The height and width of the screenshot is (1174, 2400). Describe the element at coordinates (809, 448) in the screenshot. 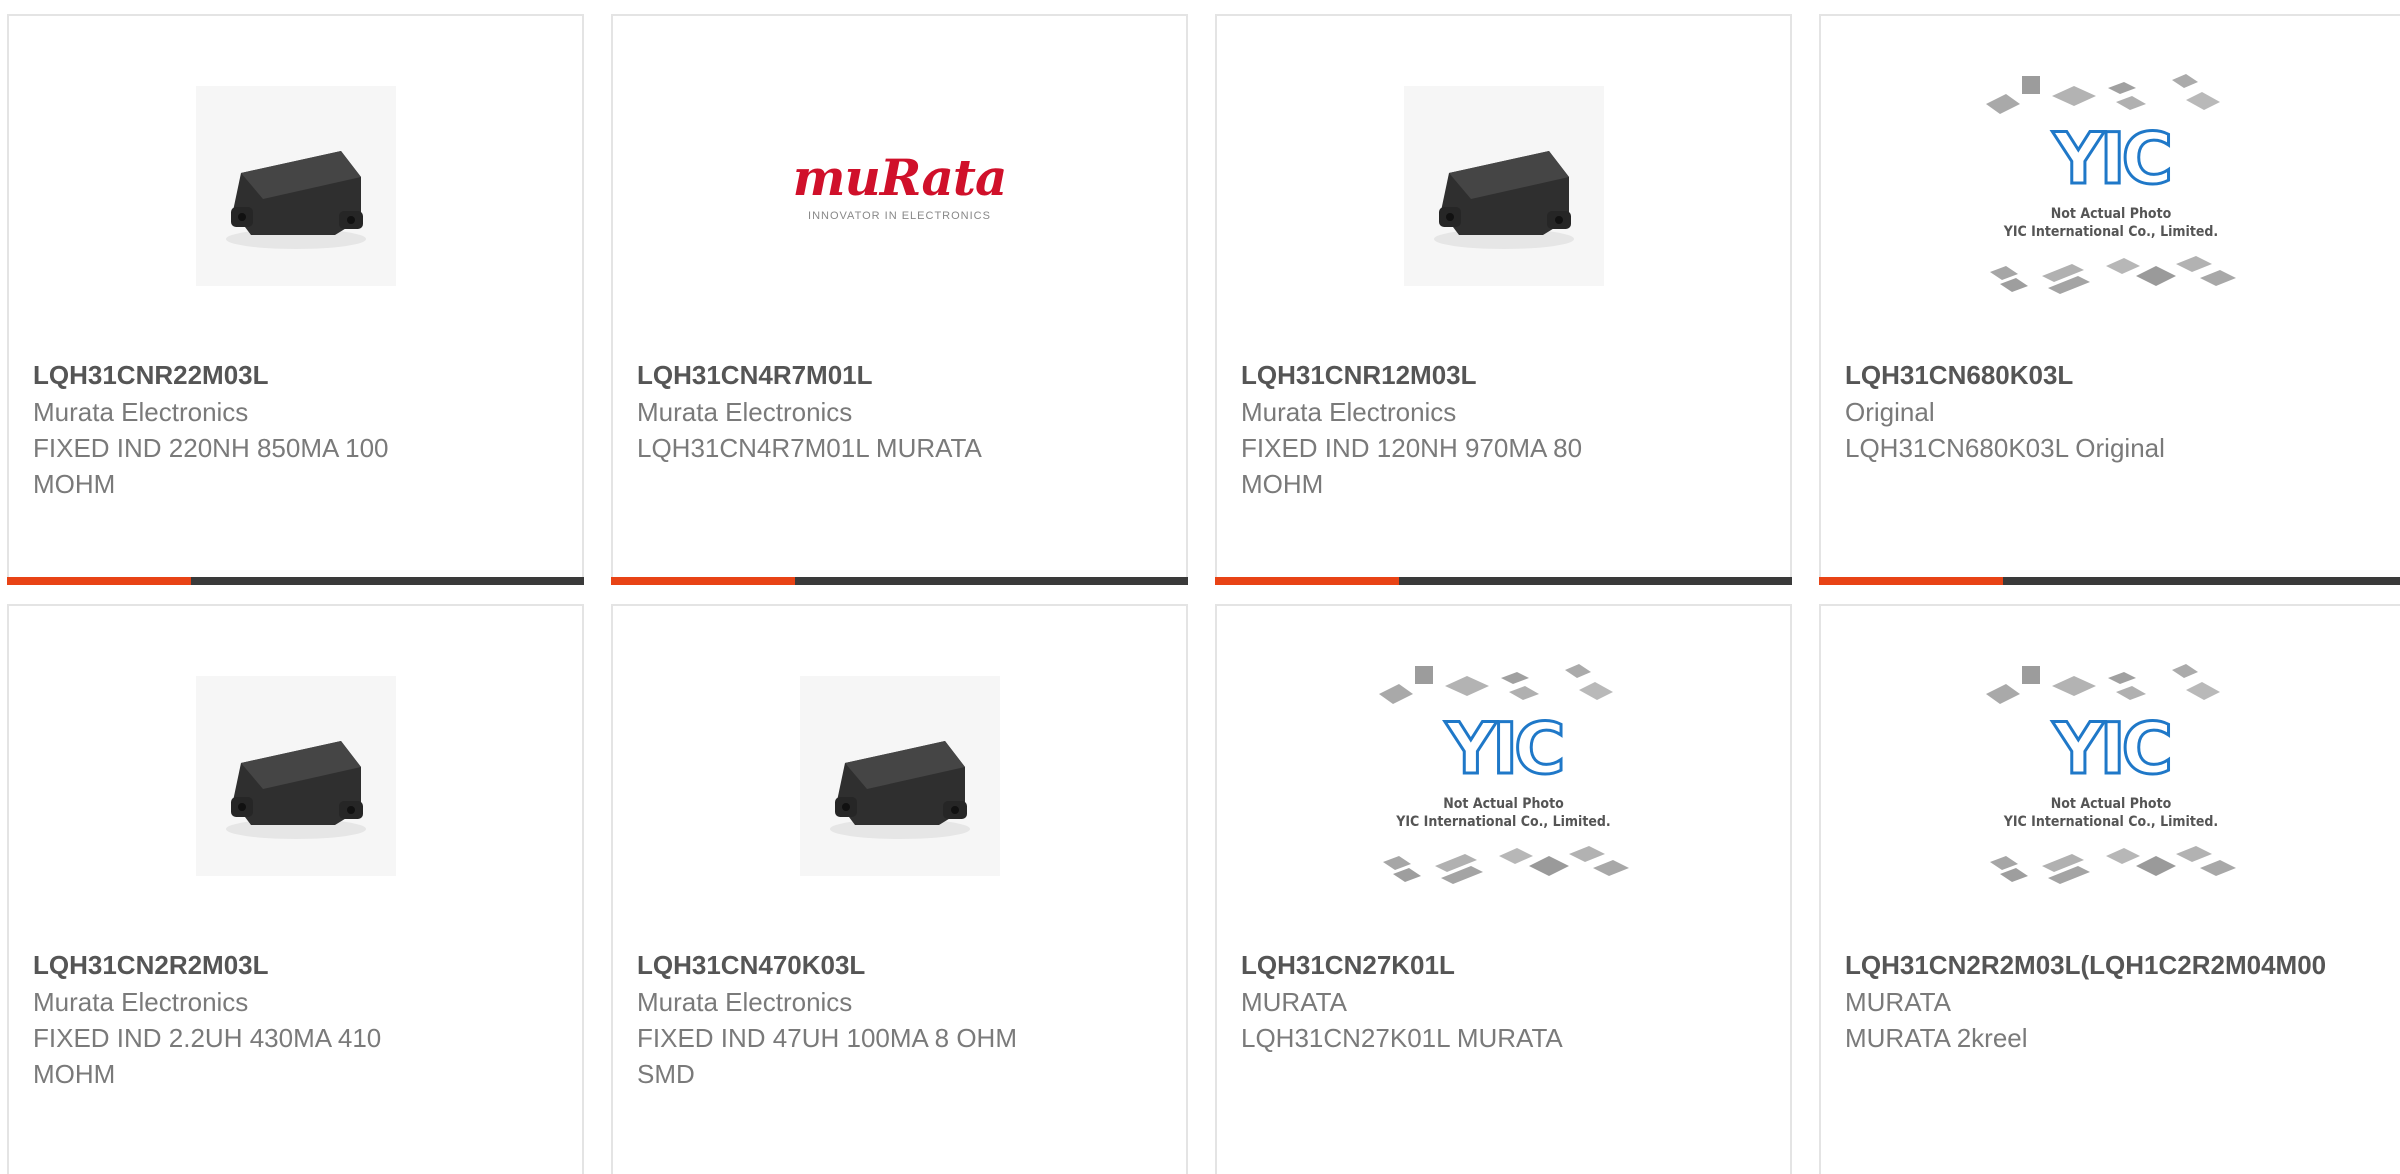

I see `description: LQH31CN4R7M01L MURATA` at that location.